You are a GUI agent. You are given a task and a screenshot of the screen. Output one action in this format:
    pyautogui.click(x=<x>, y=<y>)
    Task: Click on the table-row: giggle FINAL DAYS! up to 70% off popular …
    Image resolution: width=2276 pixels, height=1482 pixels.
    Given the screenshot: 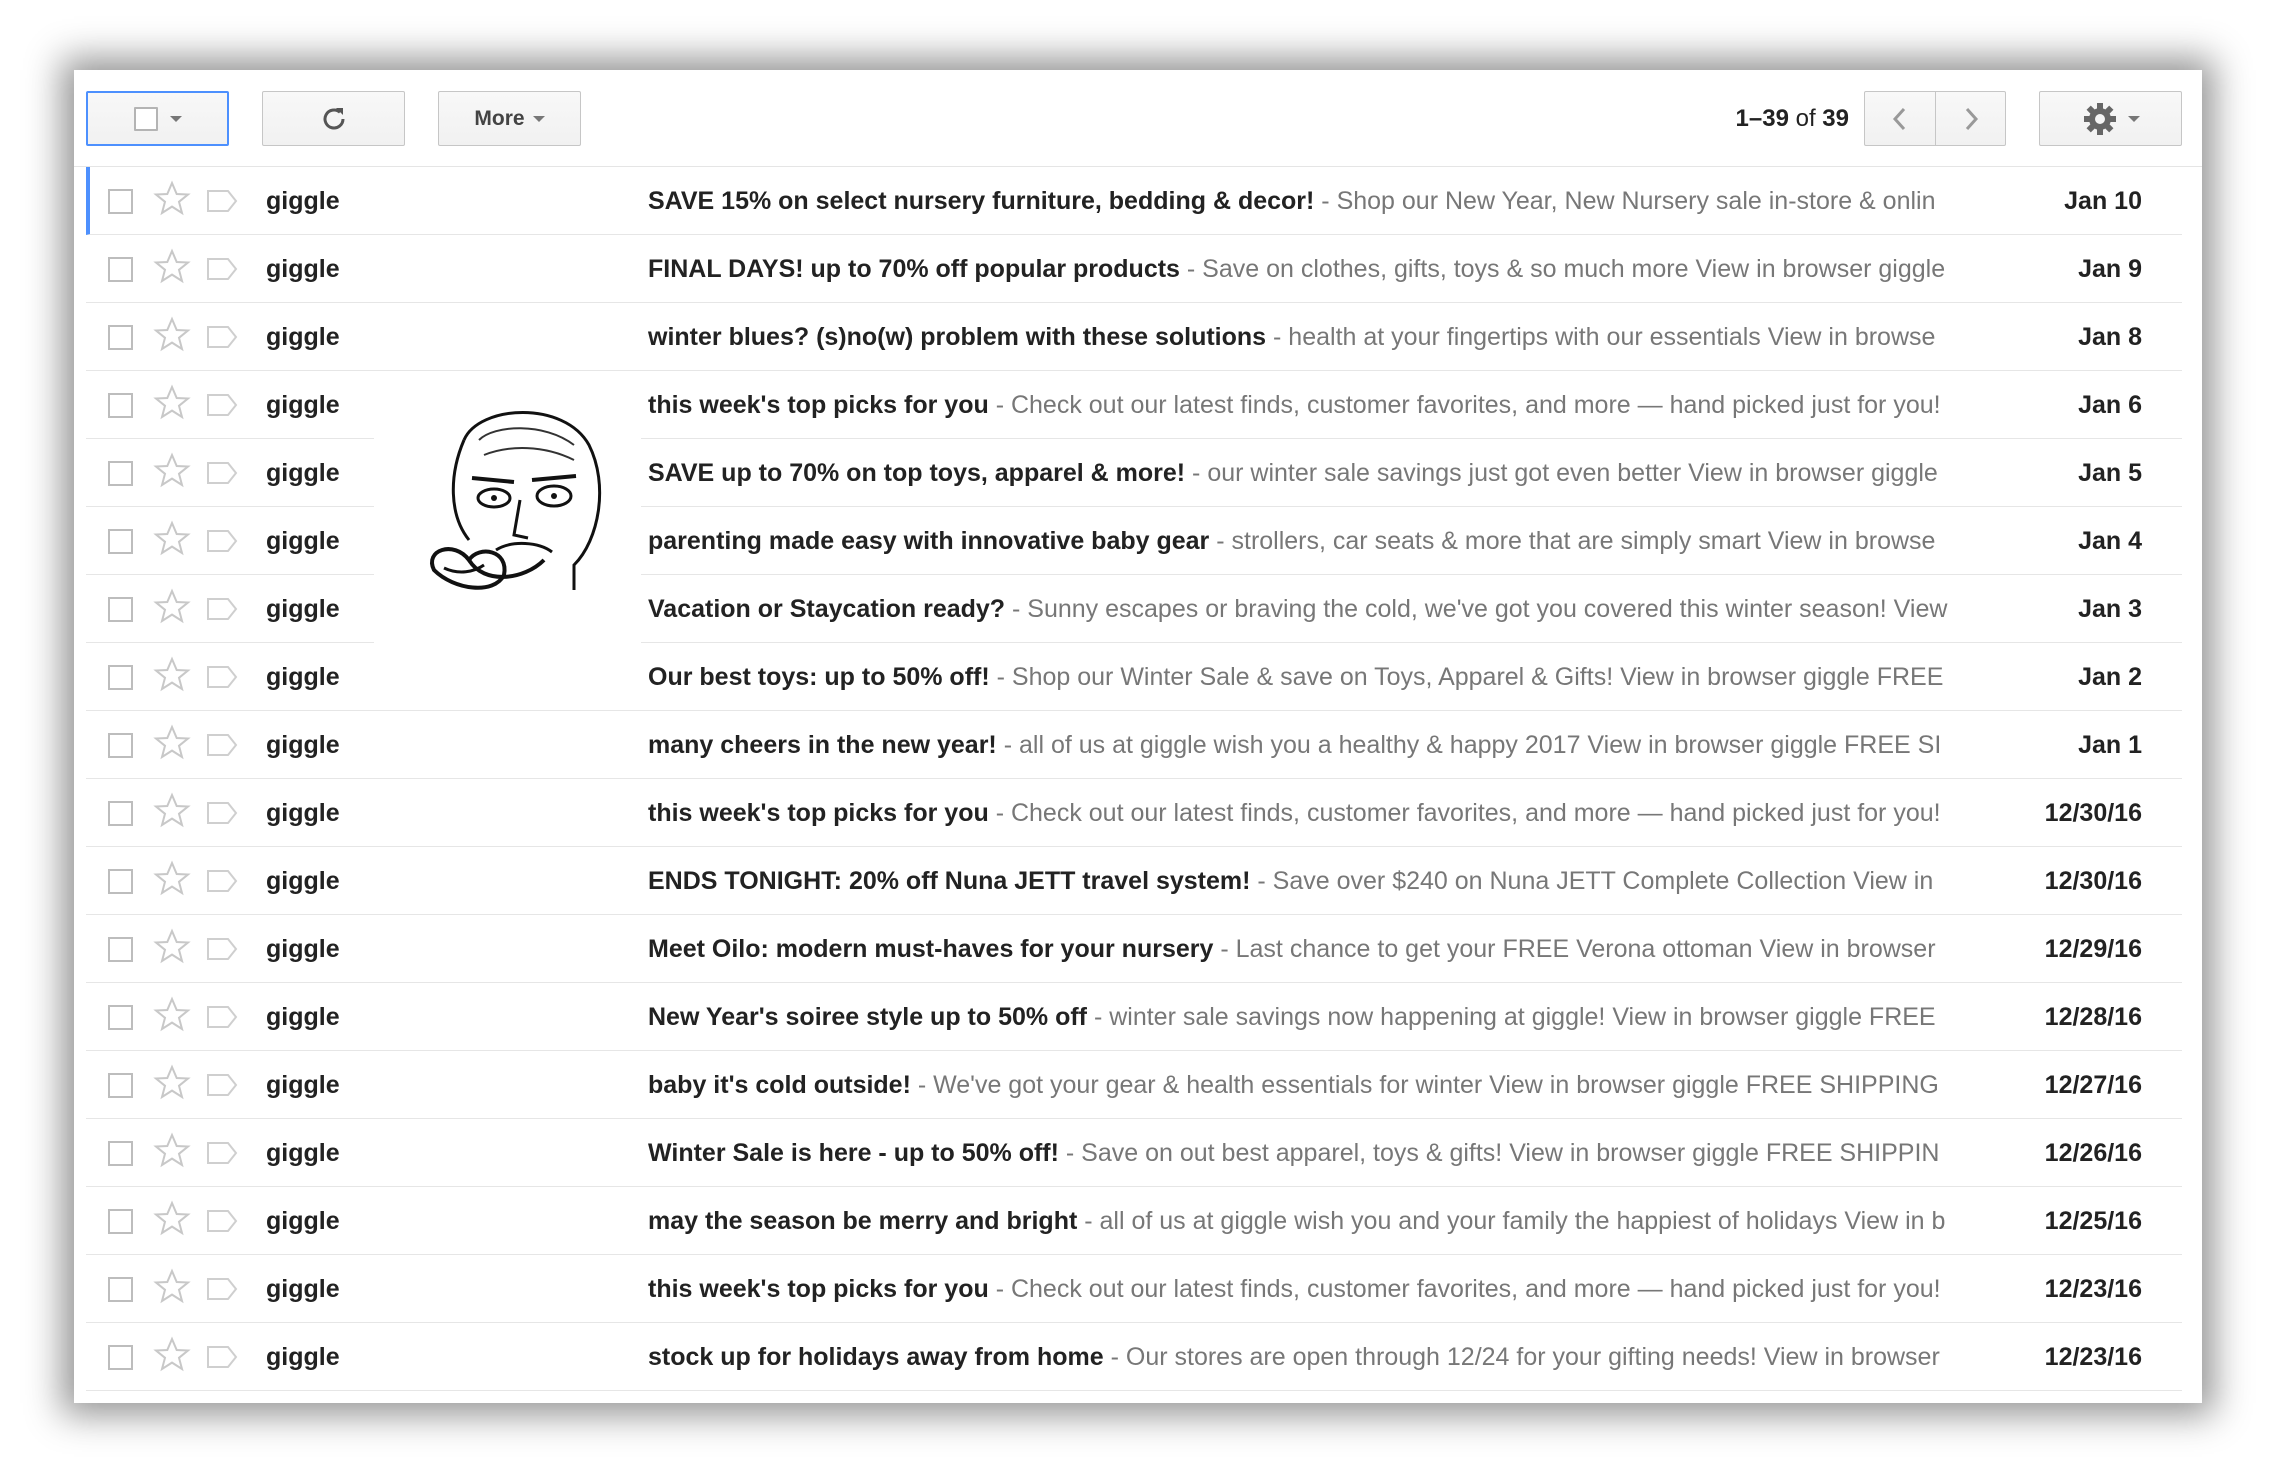 What is the action you would take?
    pyautogui.click(x=1134, y=269)
    